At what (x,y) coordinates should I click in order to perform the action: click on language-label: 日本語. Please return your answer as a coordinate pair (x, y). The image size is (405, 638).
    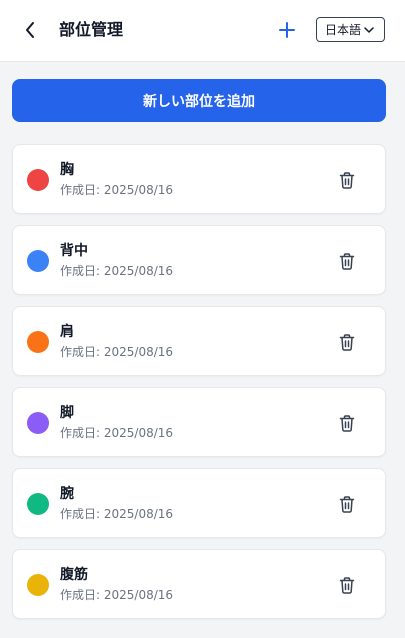
    Looking at the image, I should click on (343, 29).